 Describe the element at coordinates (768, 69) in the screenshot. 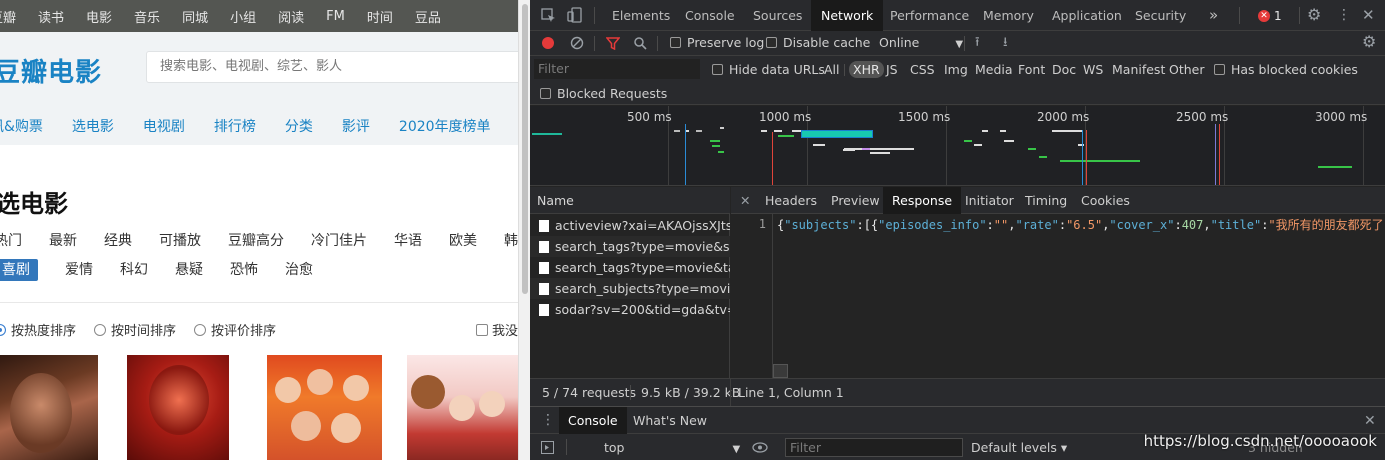

I see `hide-data-urls-checkbox: Hide data URLs` at that location.